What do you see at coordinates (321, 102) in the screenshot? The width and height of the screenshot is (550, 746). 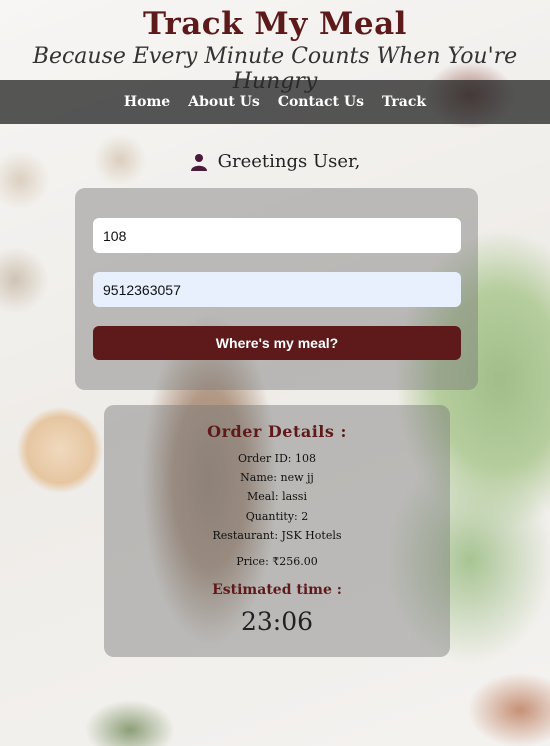 I see `nav-contact-link: Contact Us` at bounding box center [321, 102].